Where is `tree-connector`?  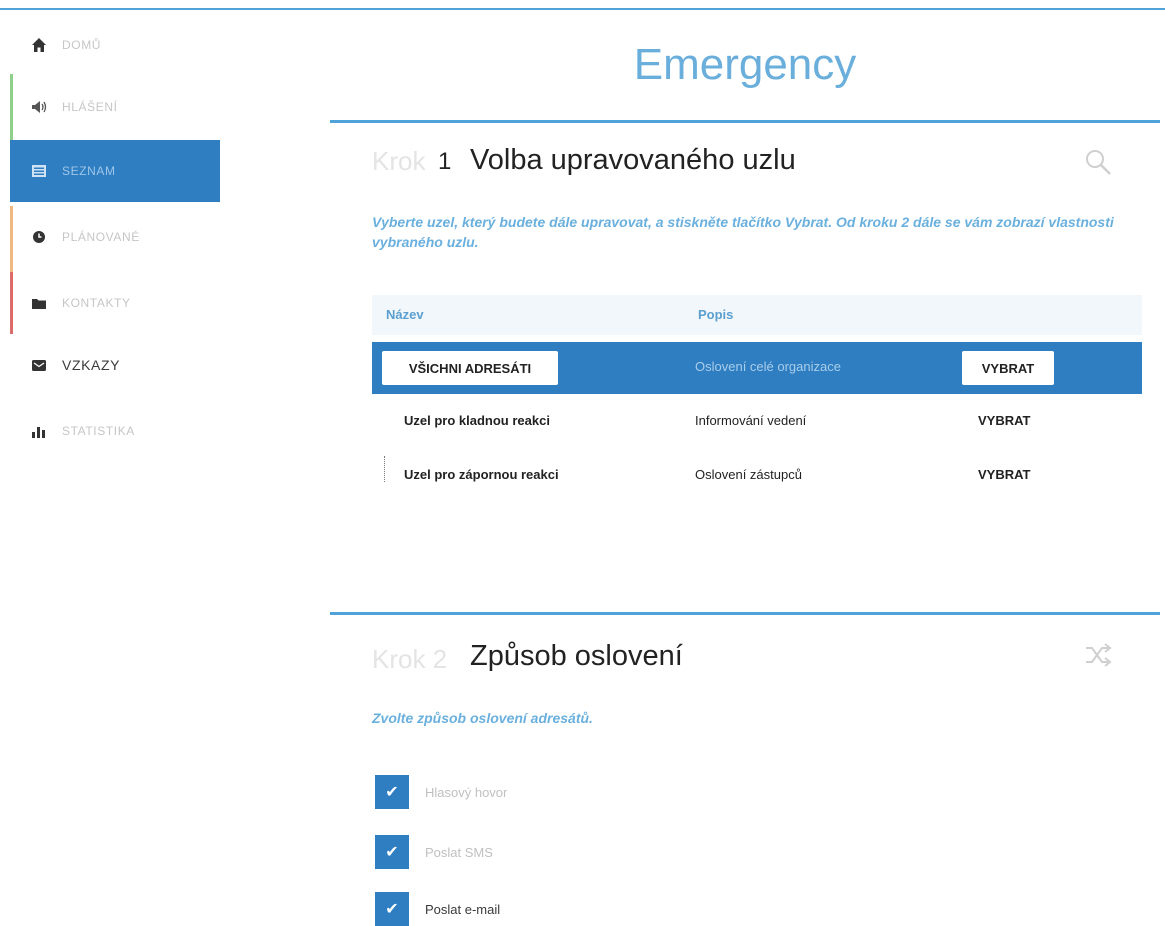
tree-connector is located at coordinates (385, 469).